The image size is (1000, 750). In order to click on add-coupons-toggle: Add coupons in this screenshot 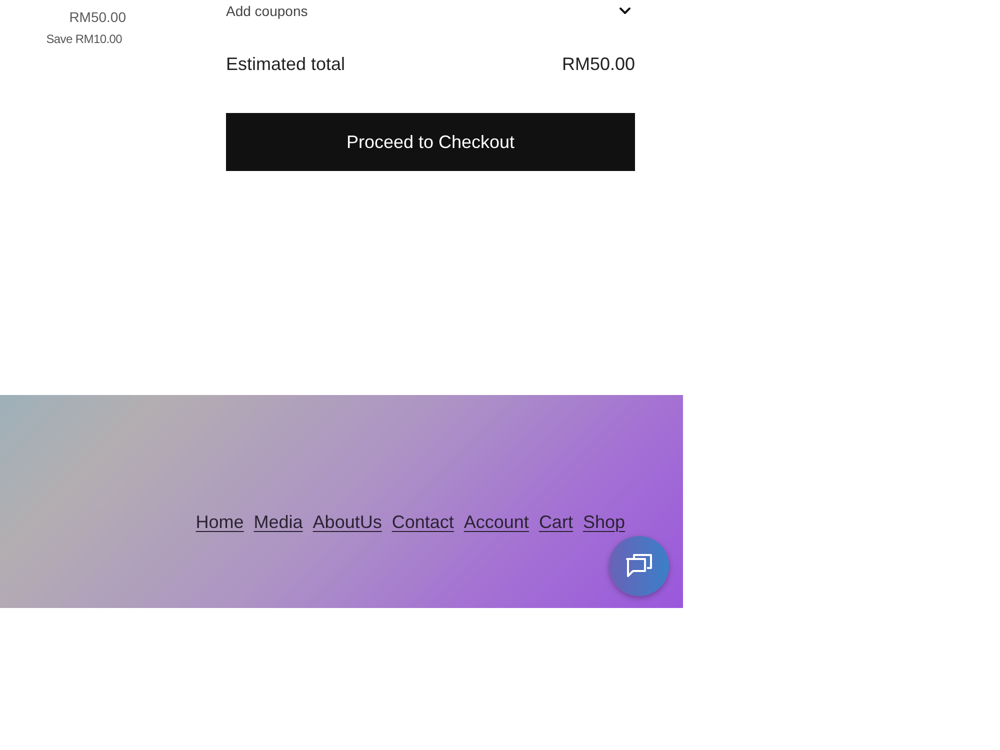, I will do `click(430, 11)`.